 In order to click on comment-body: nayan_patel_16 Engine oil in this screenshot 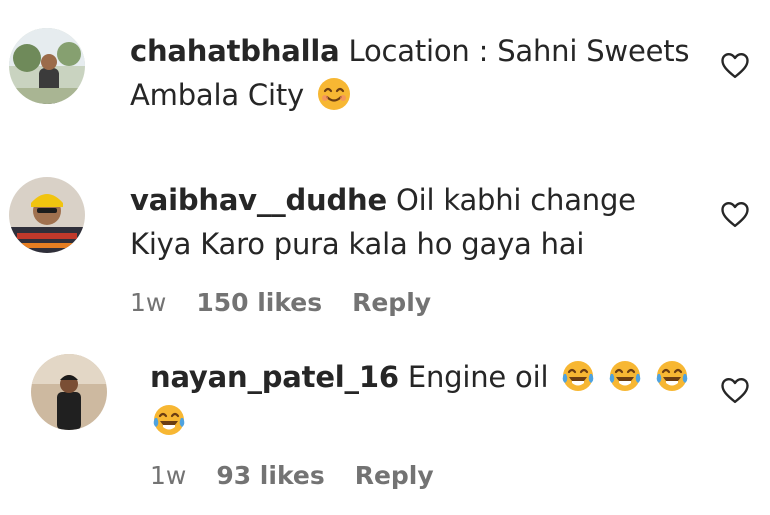, I will do `click(425, 399)`.